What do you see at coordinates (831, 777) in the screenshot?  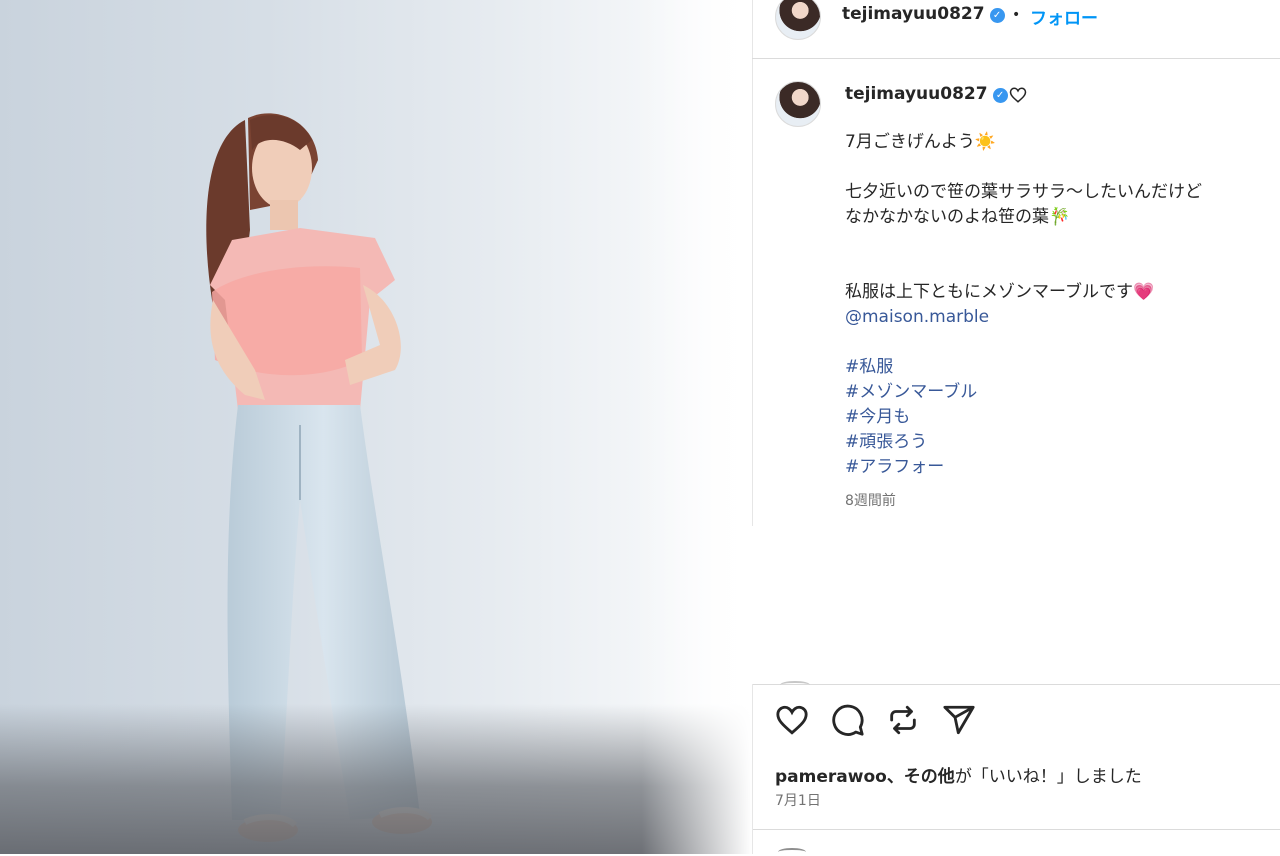 I see `likes-user: pamerawoo` at bounding box center [831, 777].